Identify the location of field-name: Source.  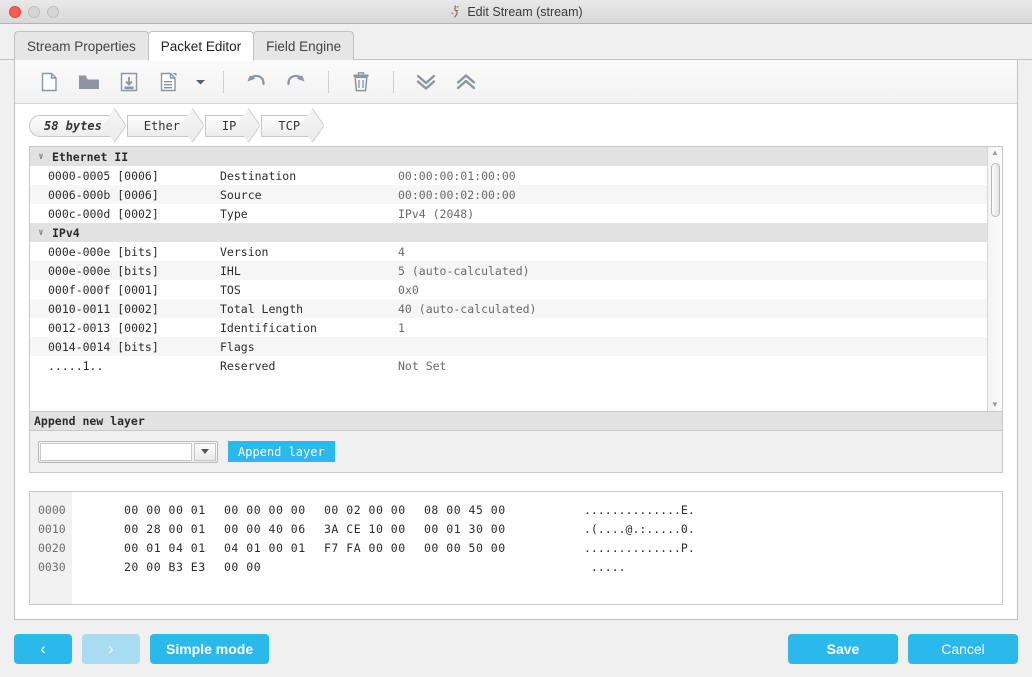
(241, 194).